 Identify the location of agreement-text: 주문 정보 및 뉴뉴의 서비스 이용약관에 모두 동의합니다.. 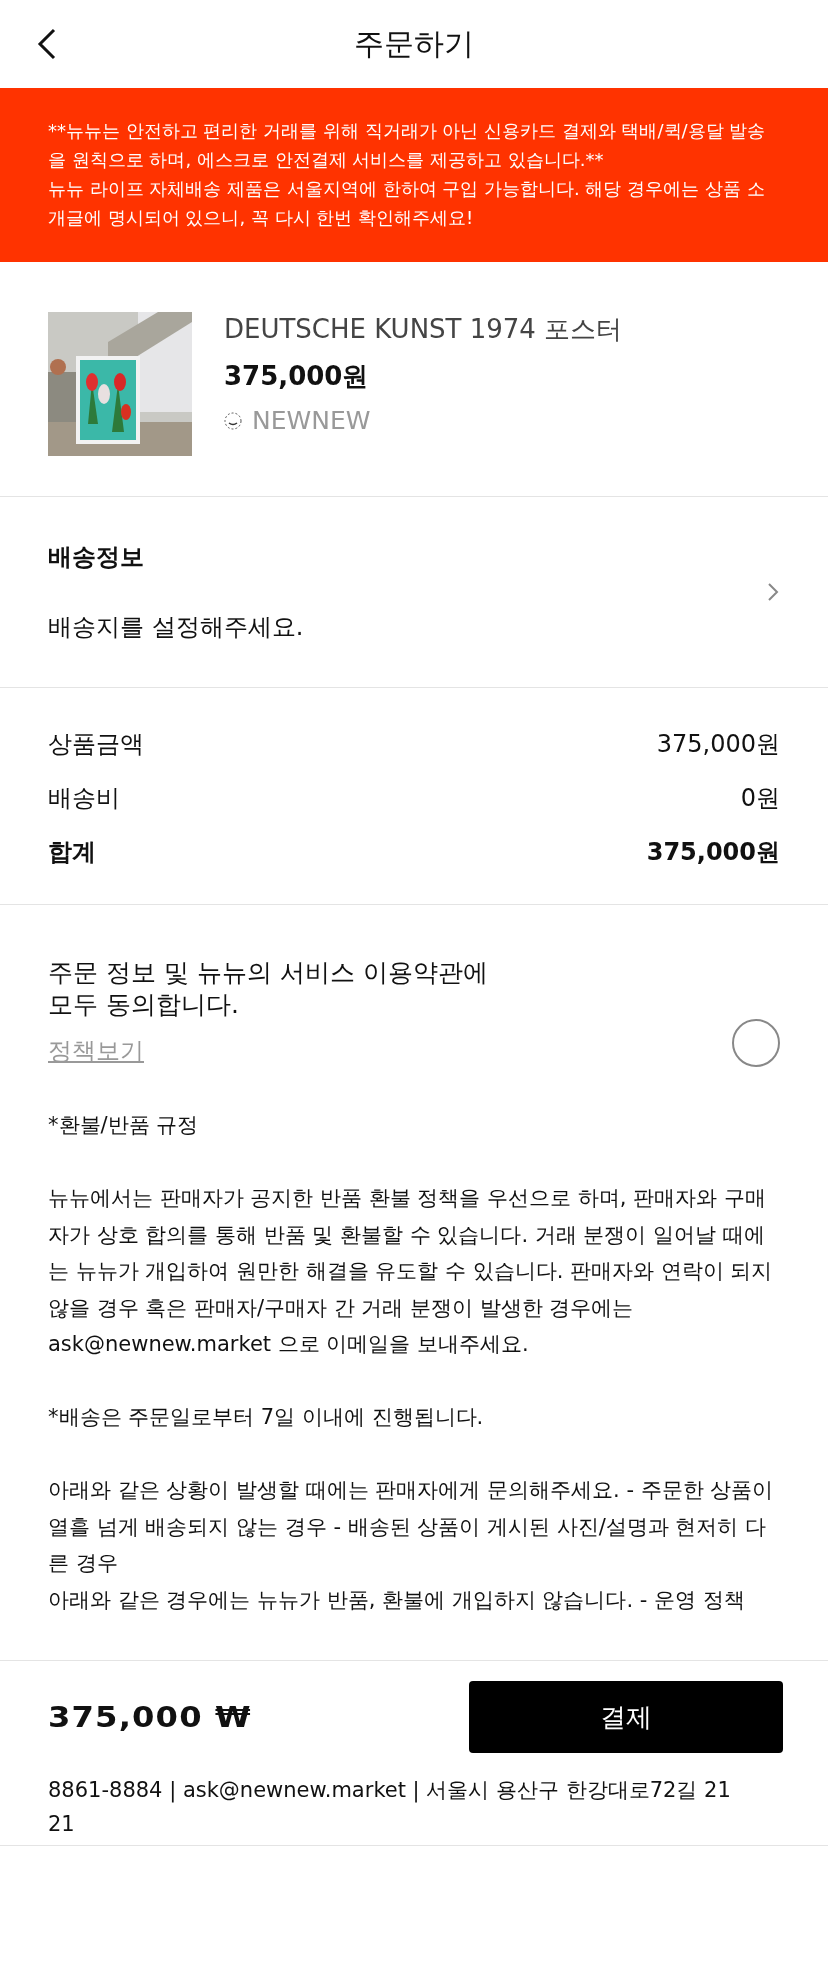
(268, 989).